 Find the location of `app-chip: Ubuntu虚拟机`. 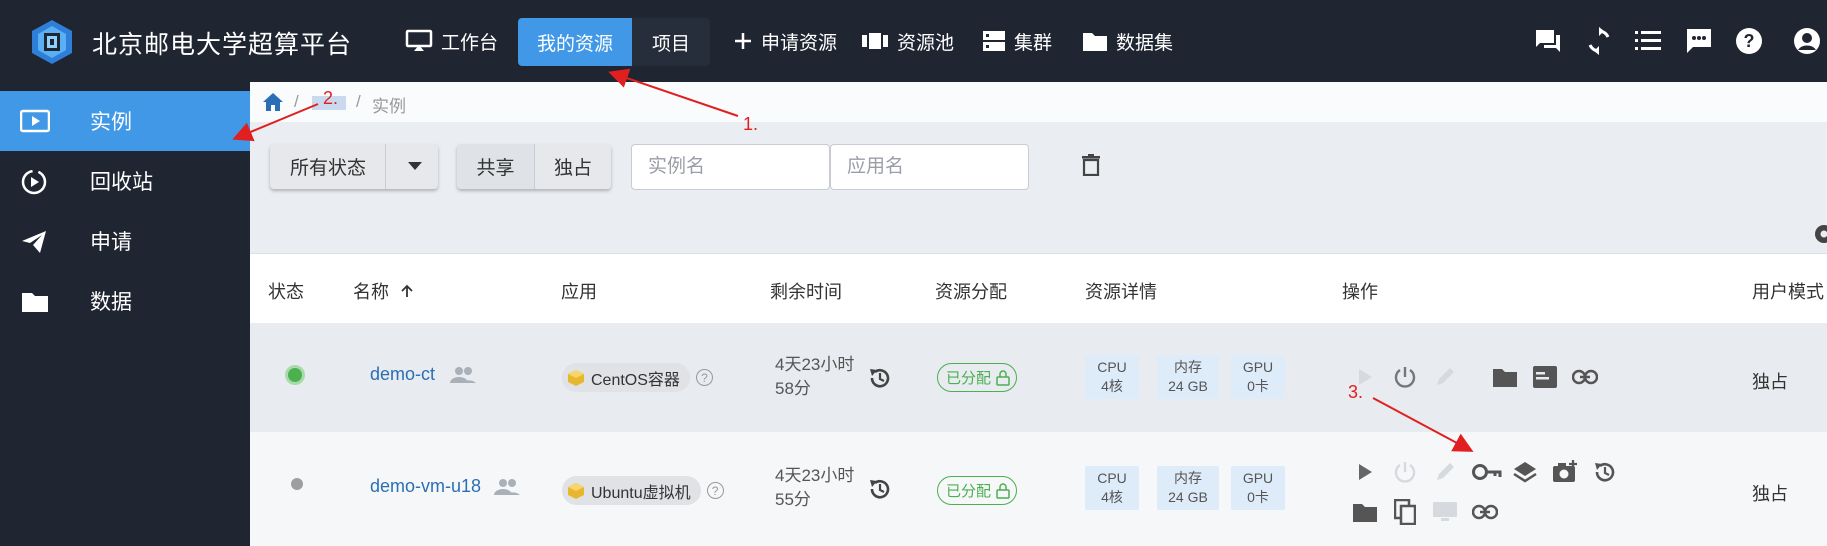

app-chip: Ubuntu虚拟机 is located at coordinates (631, 490).